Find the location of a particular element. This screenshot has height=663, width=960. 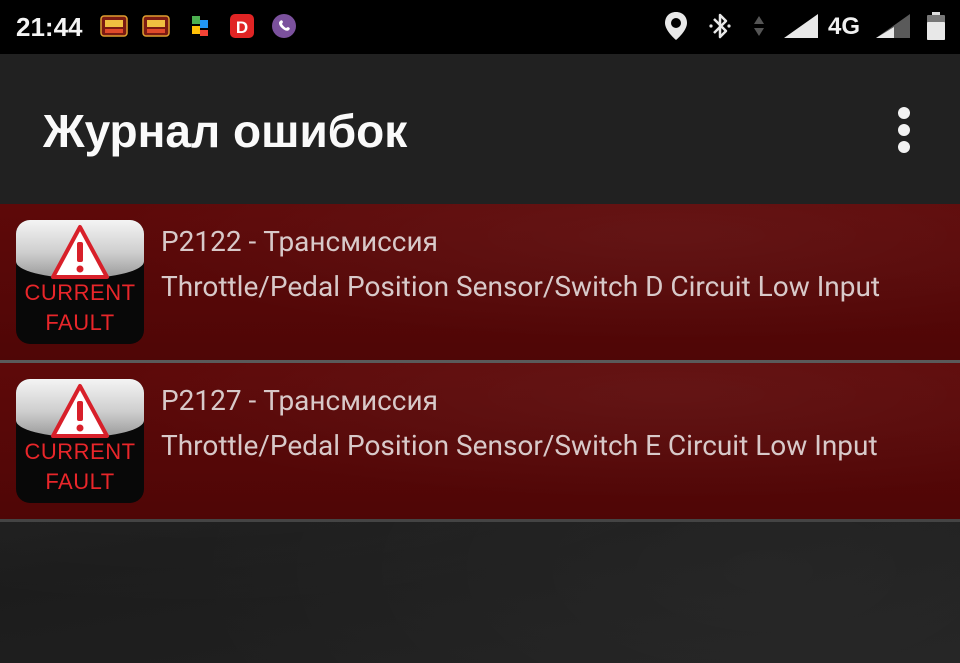

d-app-icon: D is located at coordinates (242, 26).